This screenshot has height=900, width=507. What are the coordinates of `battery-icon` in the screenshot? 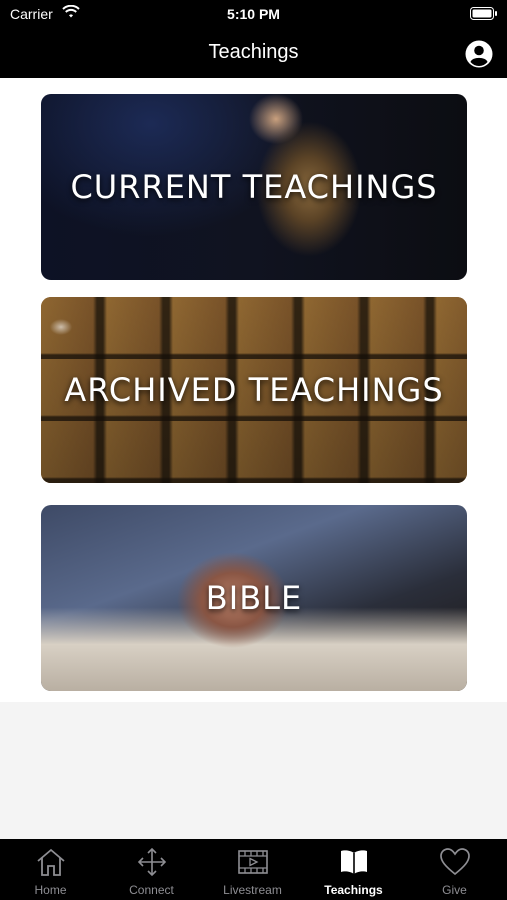 It's located at (483, 13).